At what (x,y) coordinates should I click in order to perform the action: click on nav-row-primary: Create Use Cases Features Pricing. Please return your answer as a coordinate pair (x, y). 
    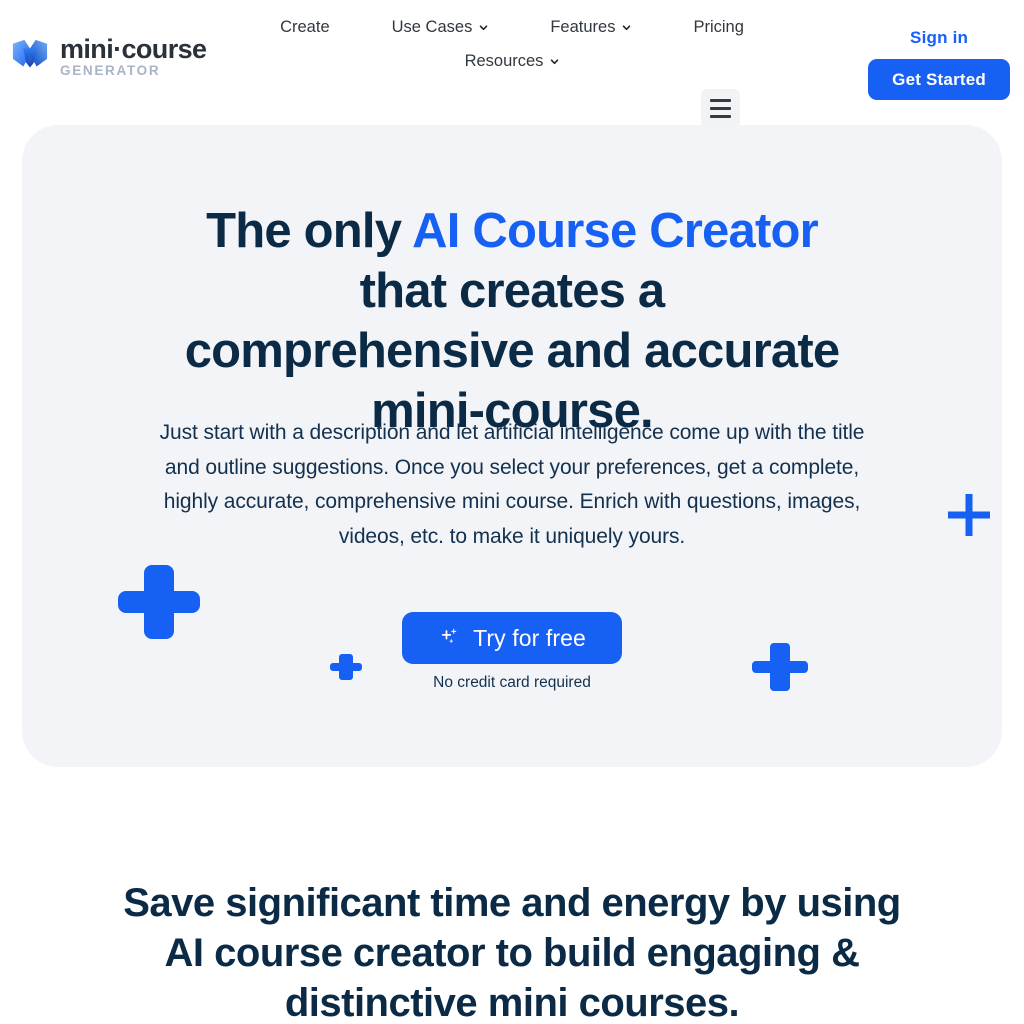
    Looking at the image, I should click on (512, 28).